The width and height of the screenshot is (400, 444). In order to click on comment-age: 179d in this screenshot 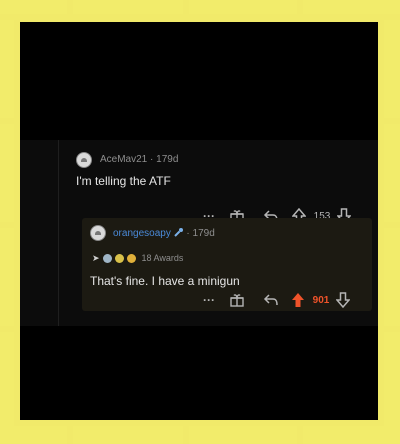, I will do `click(167, 159)`.